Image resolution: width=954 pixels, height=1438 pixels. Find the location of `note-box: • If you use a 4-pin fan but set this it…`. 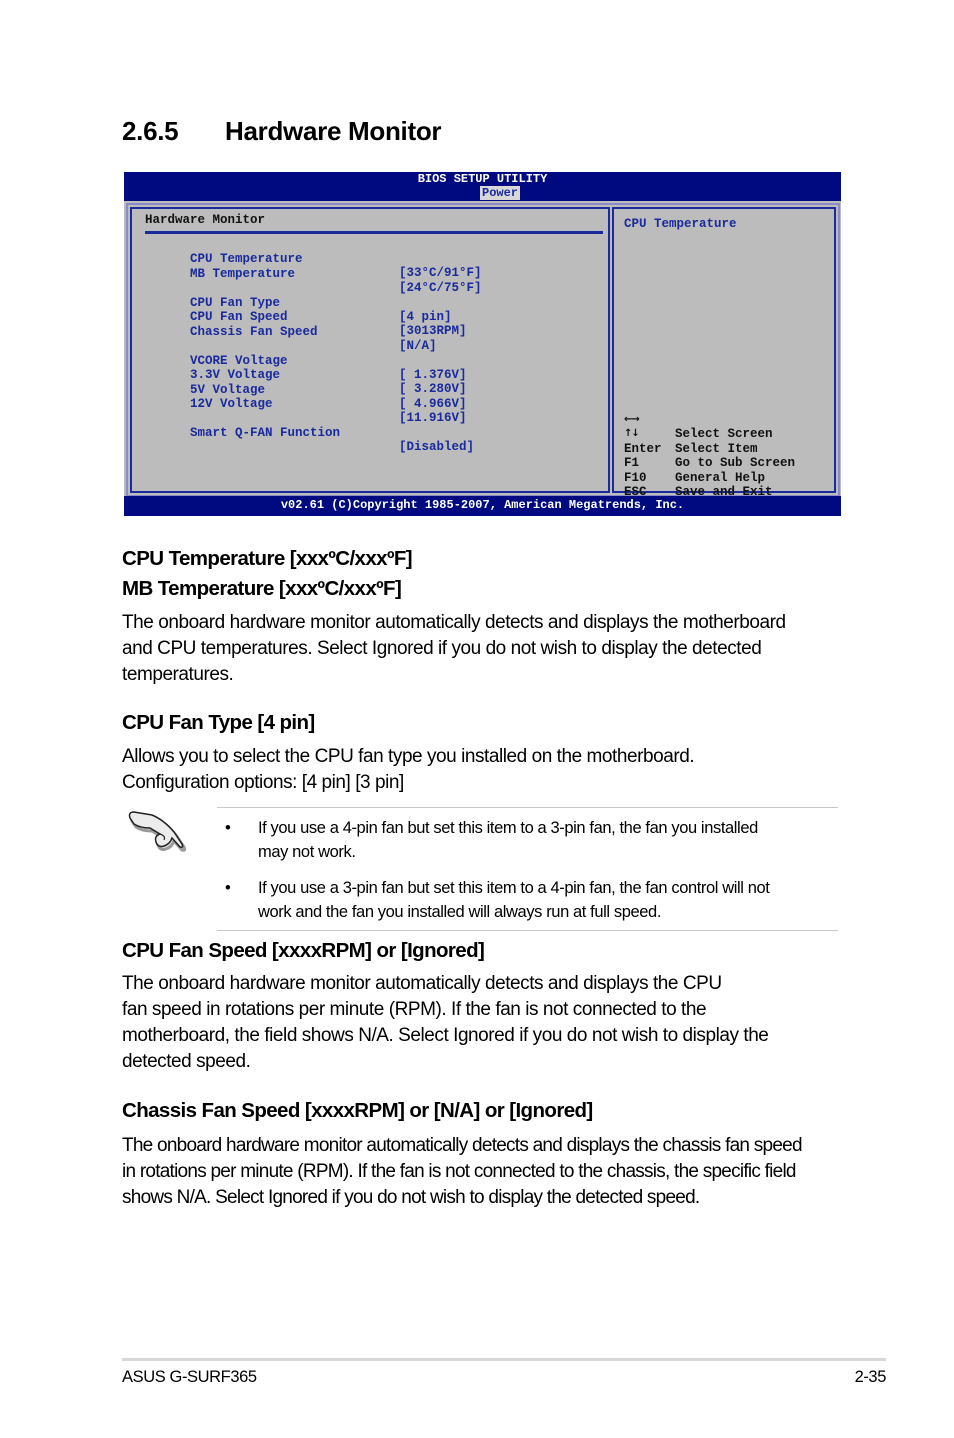

note-box: • If you use a 4-pin fan but set this it… is located at coordinates (527, 869).